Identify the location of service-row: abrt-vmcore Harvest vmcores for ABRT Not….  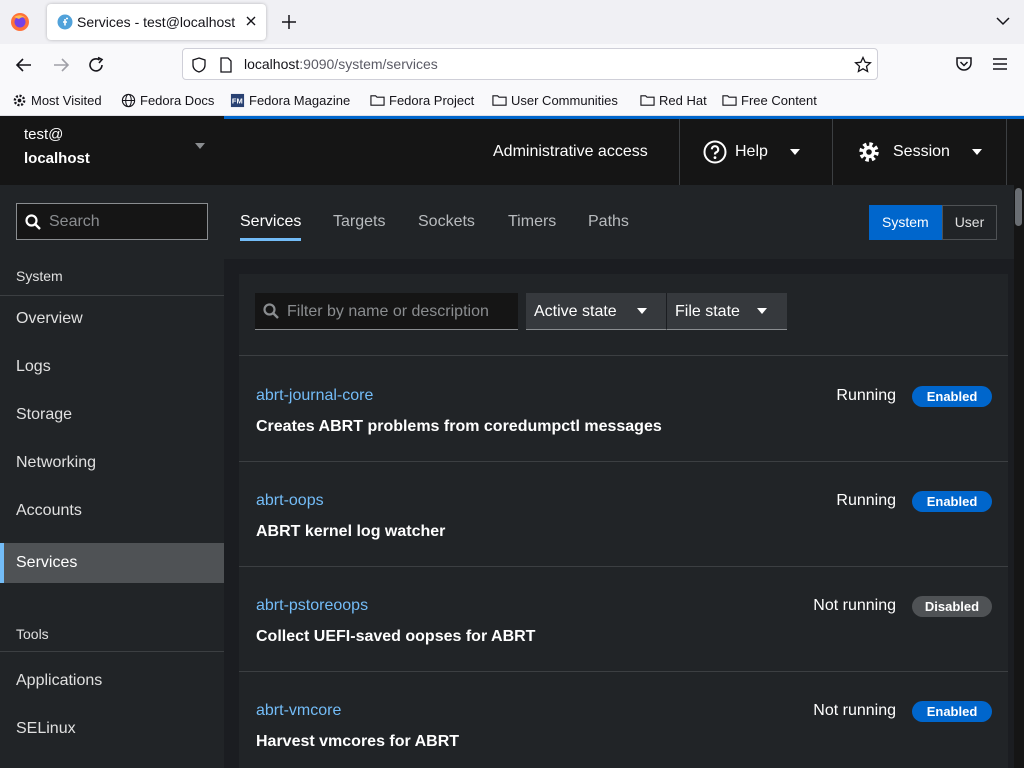
(623, 720).